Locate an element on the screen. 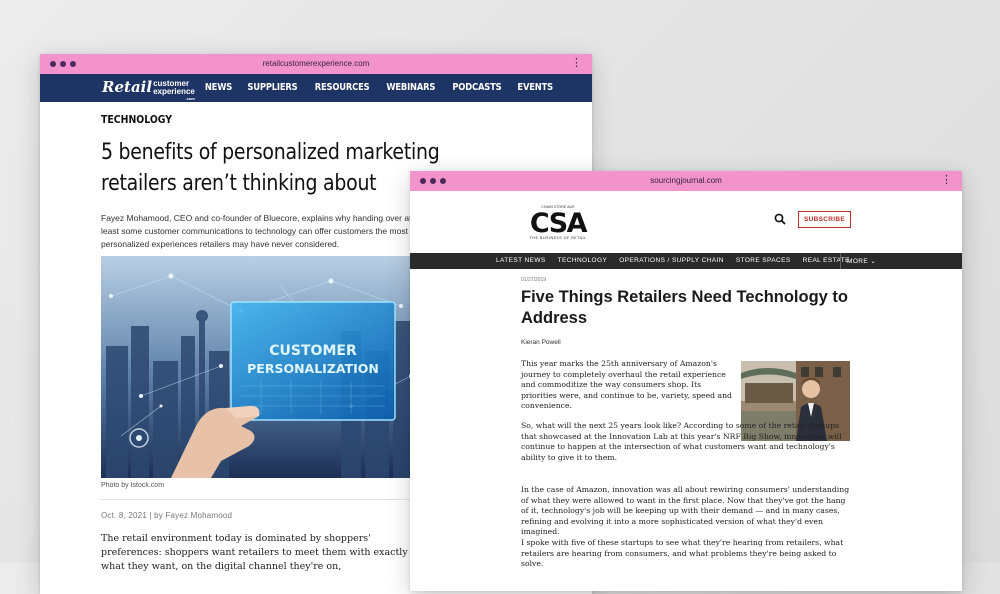 The width and height of the screenshot is (1000, 594). nav-separator is located at coordinates (840, 261).